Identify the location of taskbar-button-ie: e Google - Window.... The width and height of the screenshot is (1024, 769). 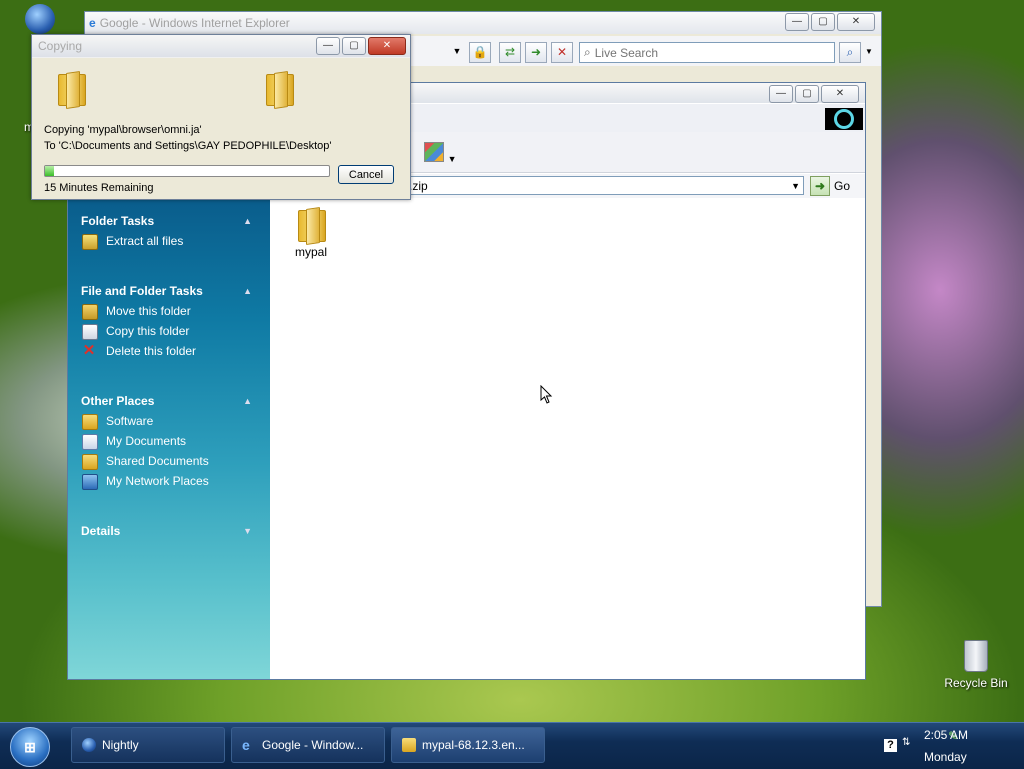
(308, 745).